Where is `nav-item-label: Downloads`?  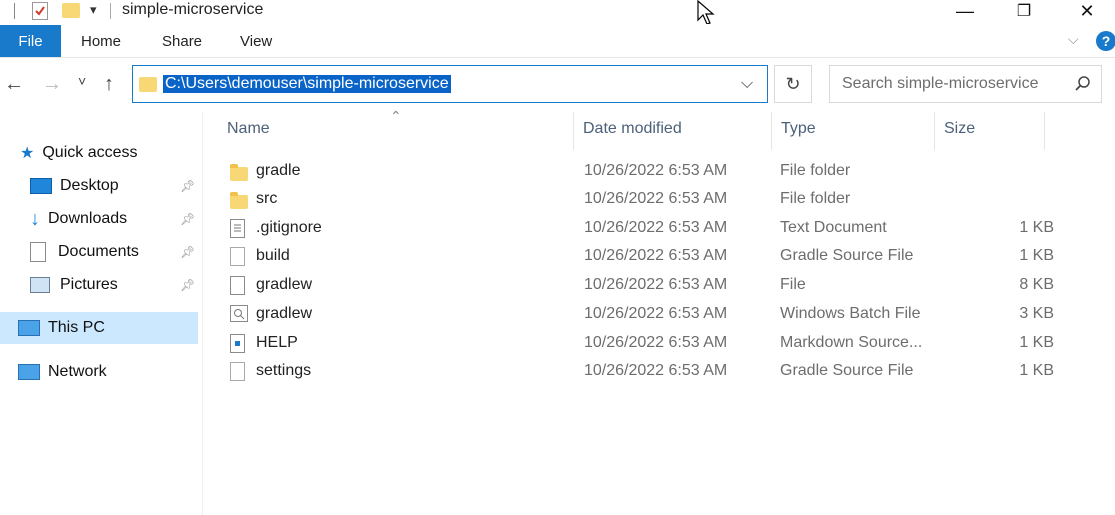
nav-item-label: Downloads is located at coordinates (88, 218).